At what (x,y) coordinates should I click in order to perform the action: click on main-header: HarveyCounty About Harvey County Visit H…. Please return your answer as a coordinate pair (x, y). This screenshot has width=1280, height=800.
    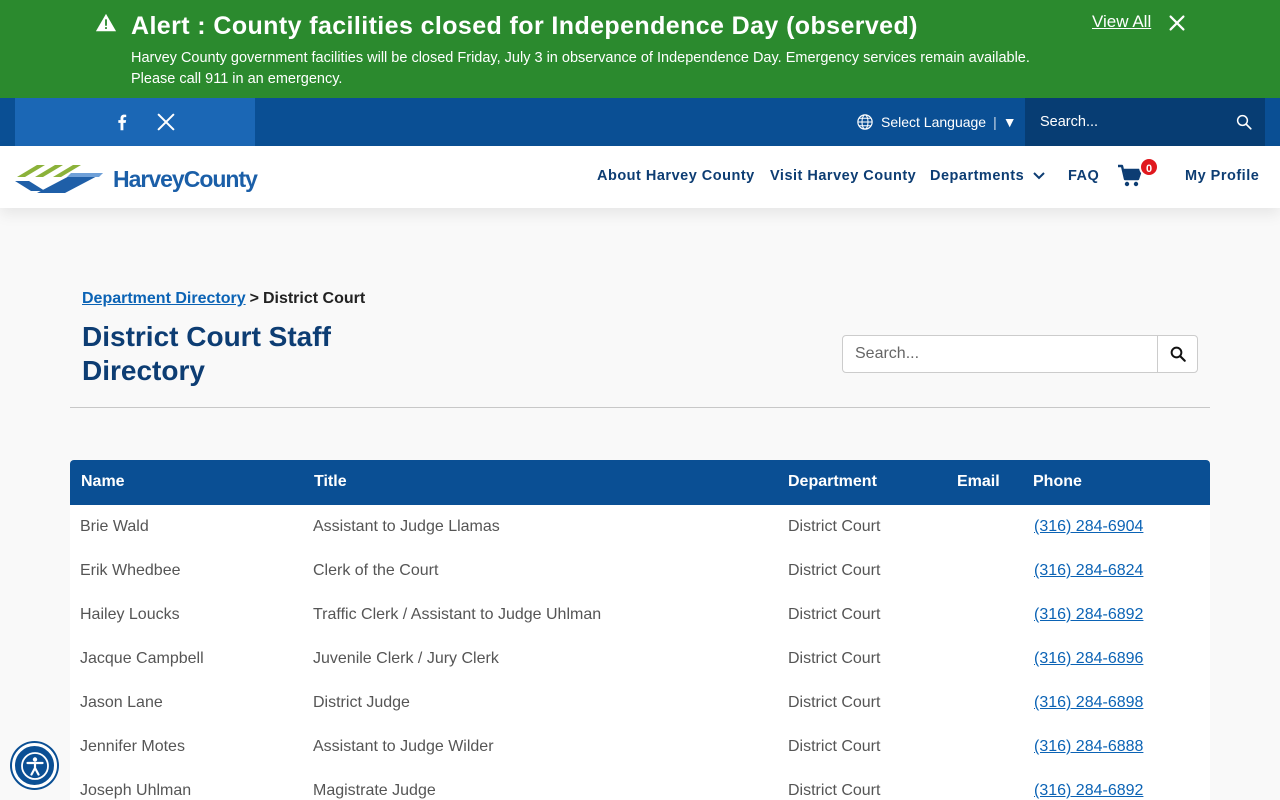
    Looking at the image, I should click on (640, 177).